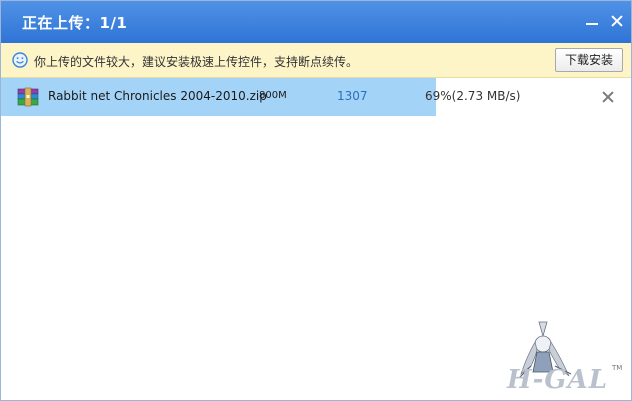 The image size is (632, 401). What do you see at coordinates (352, 96) in the screenshot?
I see `file-count: 1307` at bounding box center [352, 96].